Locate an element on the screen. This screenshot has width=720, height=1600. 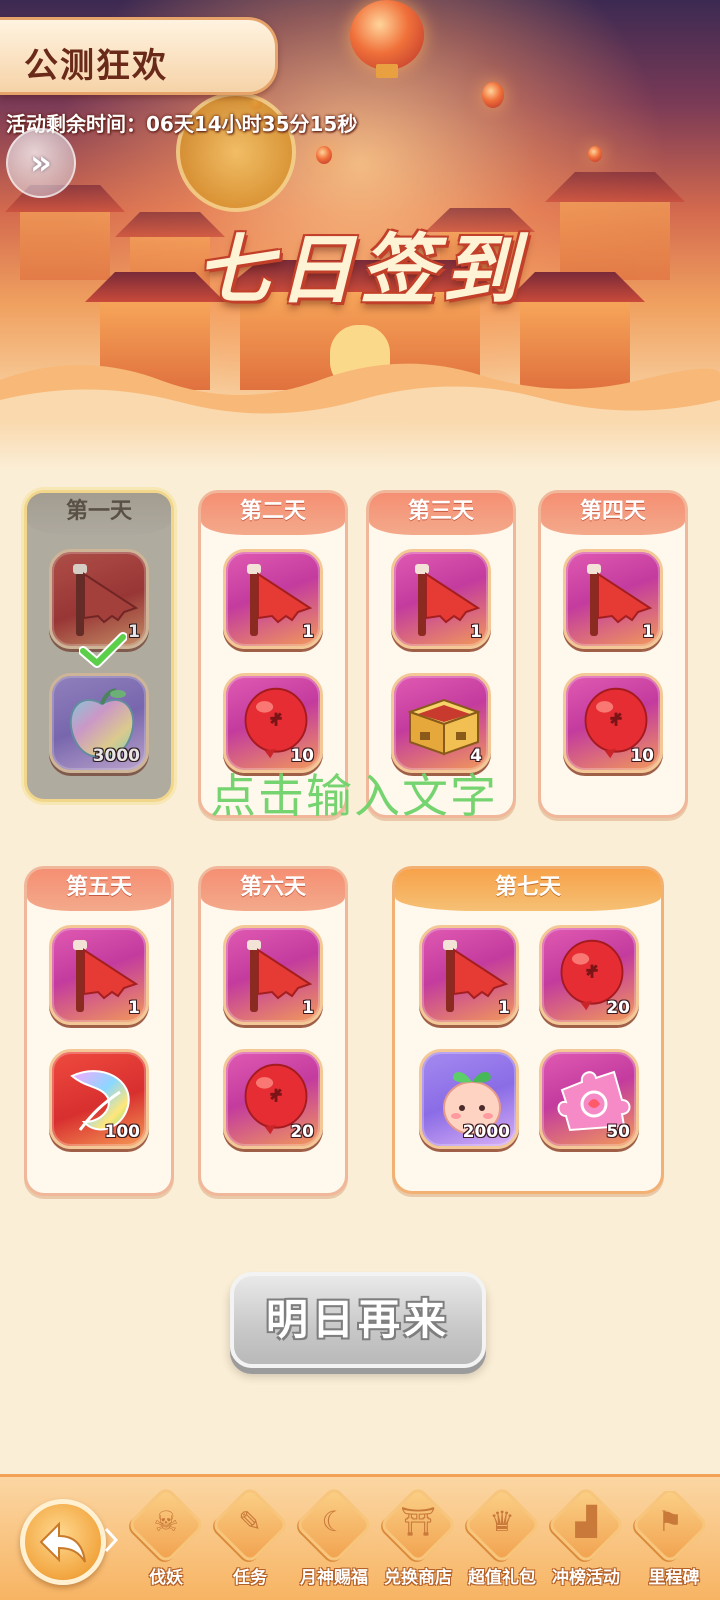
scroll-icon: ✎ is located at coordinates (250, 1521).